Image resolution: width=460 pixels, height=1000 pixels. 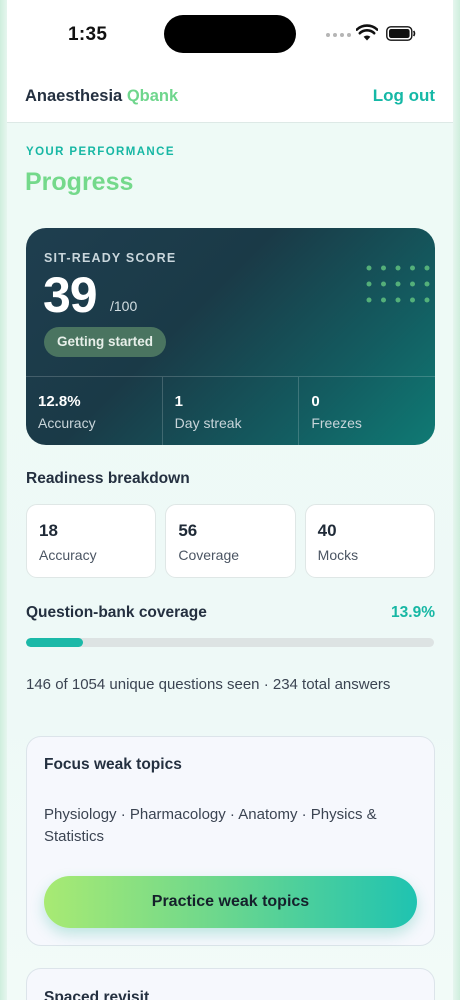 I want to click on brand-accent: Qbank, so click(x=152, y=96).